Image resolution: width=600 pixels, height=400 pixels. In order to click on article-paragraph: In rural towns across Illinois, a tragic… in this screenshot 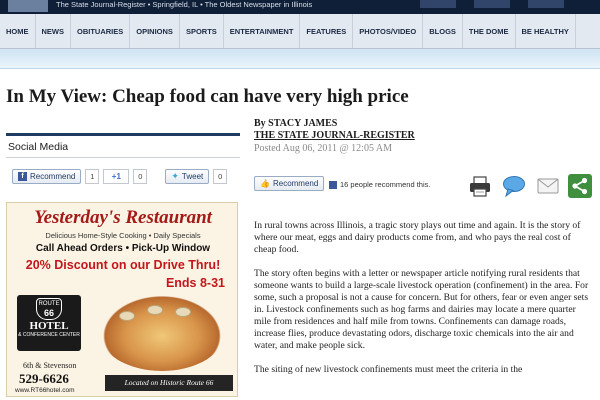, I will do `click(417, 237)`.